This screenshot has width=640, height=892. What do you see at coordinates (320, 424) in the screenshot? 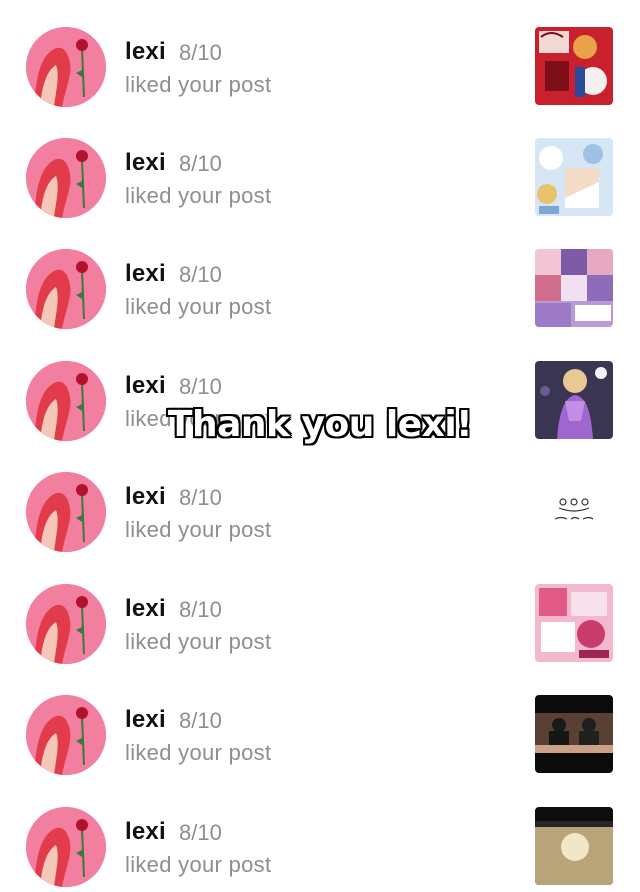
I see `video-caption-overlay: Thank you lexi!` at bounding box center [320, 424].